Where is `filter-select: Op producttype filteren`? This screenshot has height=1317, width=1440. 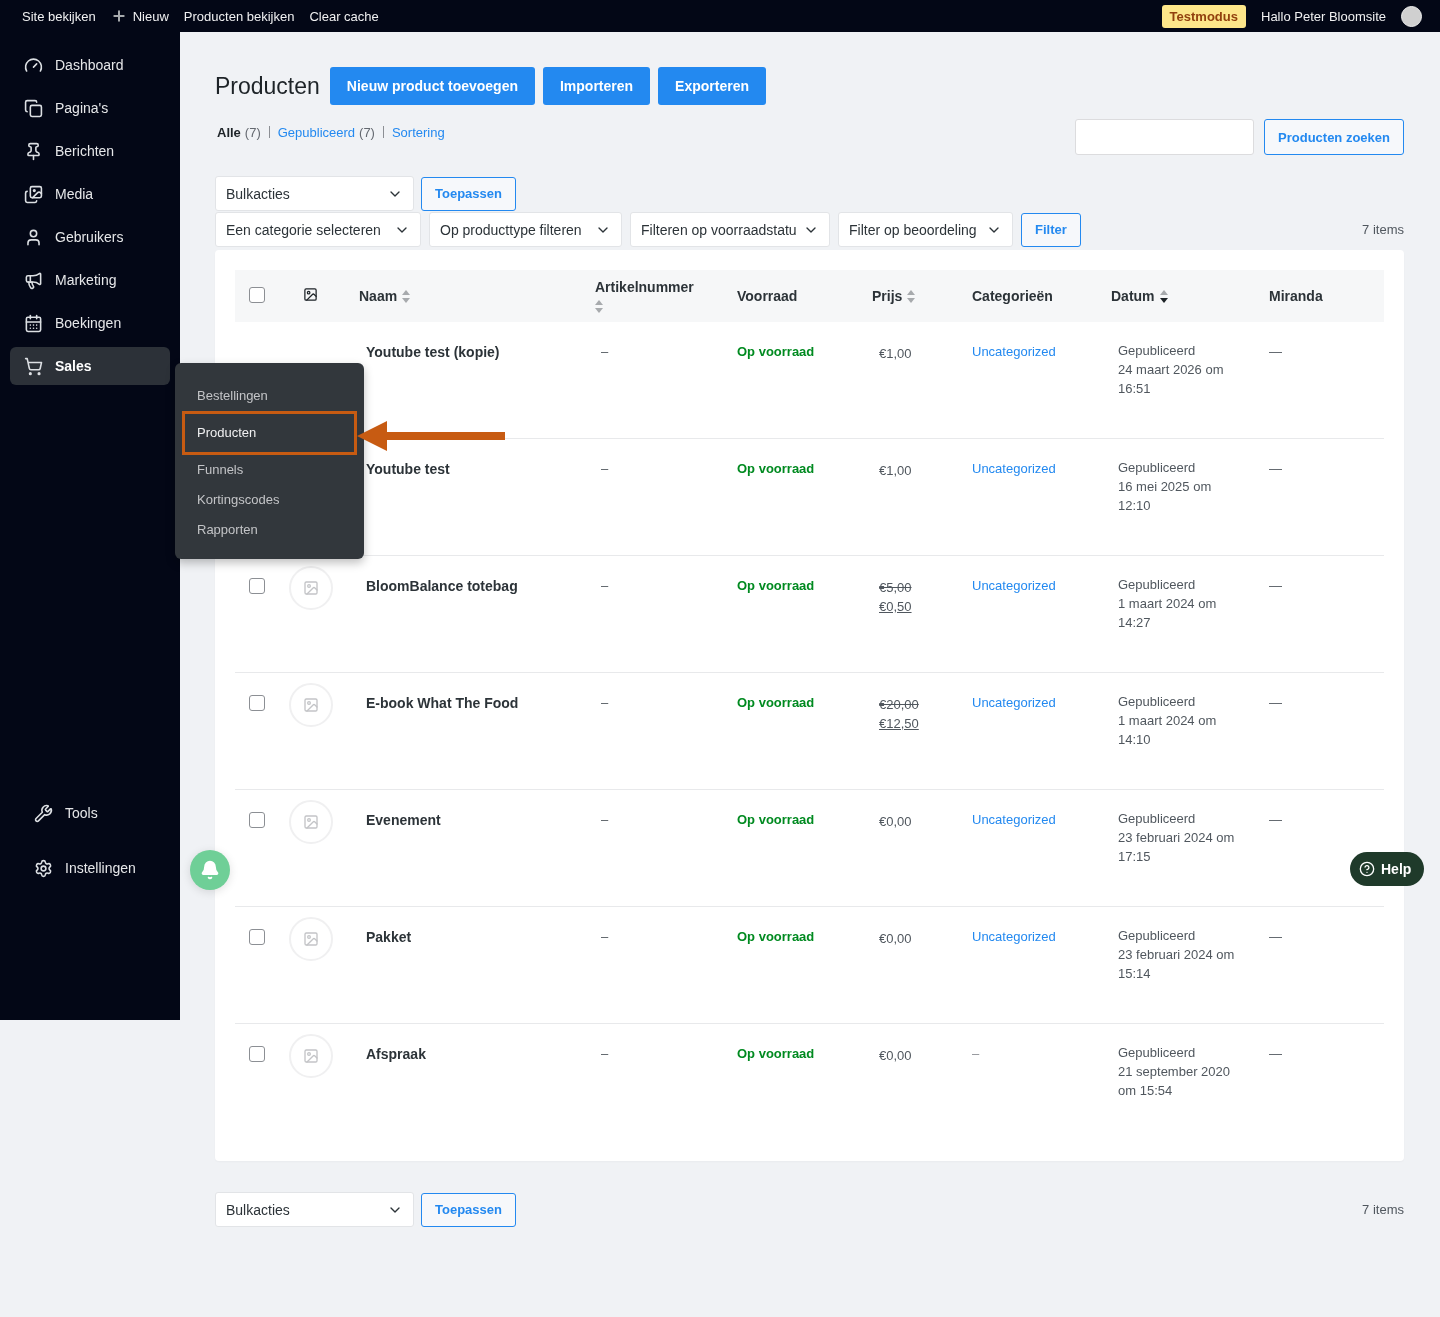 filter-select: Op producttype filteren is located at coordinates (525, 229).